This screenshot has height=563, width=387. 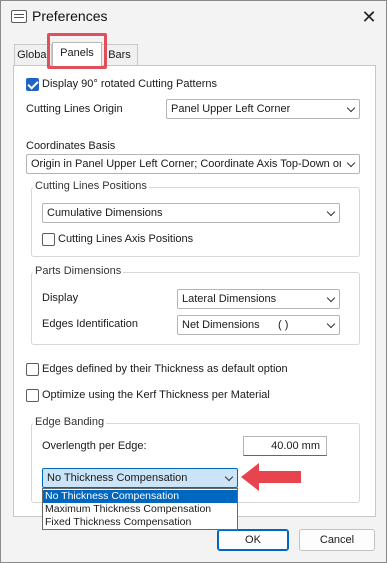 What do you see at coordinates (221, 325) in the screenshot?
I see `edges-identification-value: Net Dimensions` at bounding box center [221, 325].